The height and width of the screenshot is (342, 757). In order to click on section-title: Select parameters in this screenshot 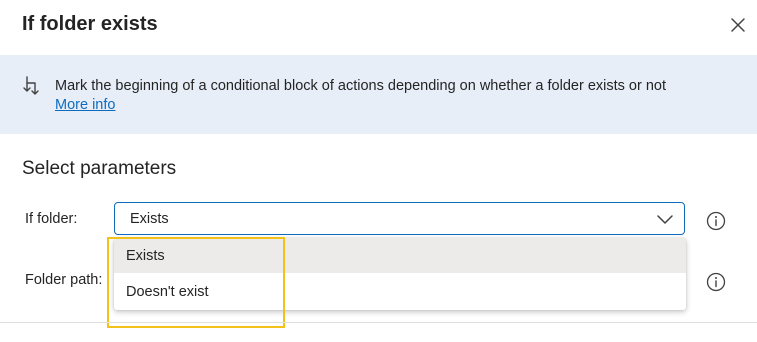, I will do `click(99, 168)`.